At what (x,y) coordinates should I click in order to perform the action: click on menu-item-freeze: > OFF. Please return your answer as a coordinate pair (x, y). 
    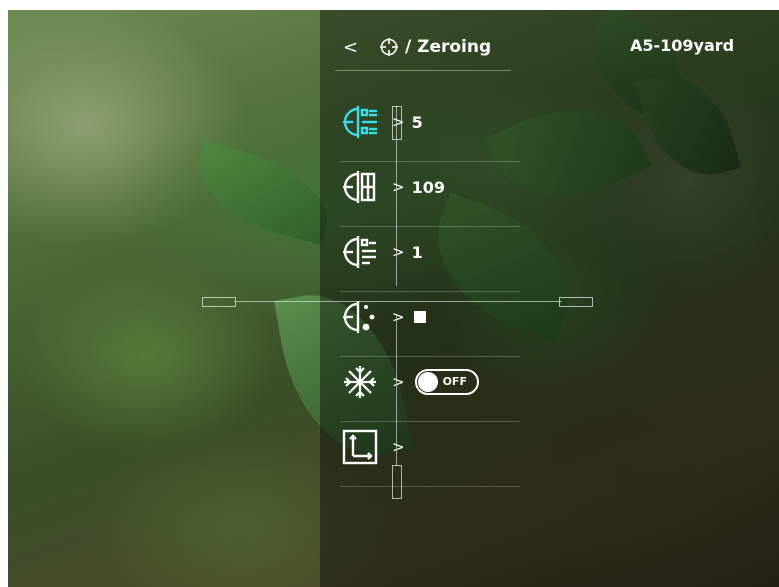
    Looking at the image, I should click on (435, 382).